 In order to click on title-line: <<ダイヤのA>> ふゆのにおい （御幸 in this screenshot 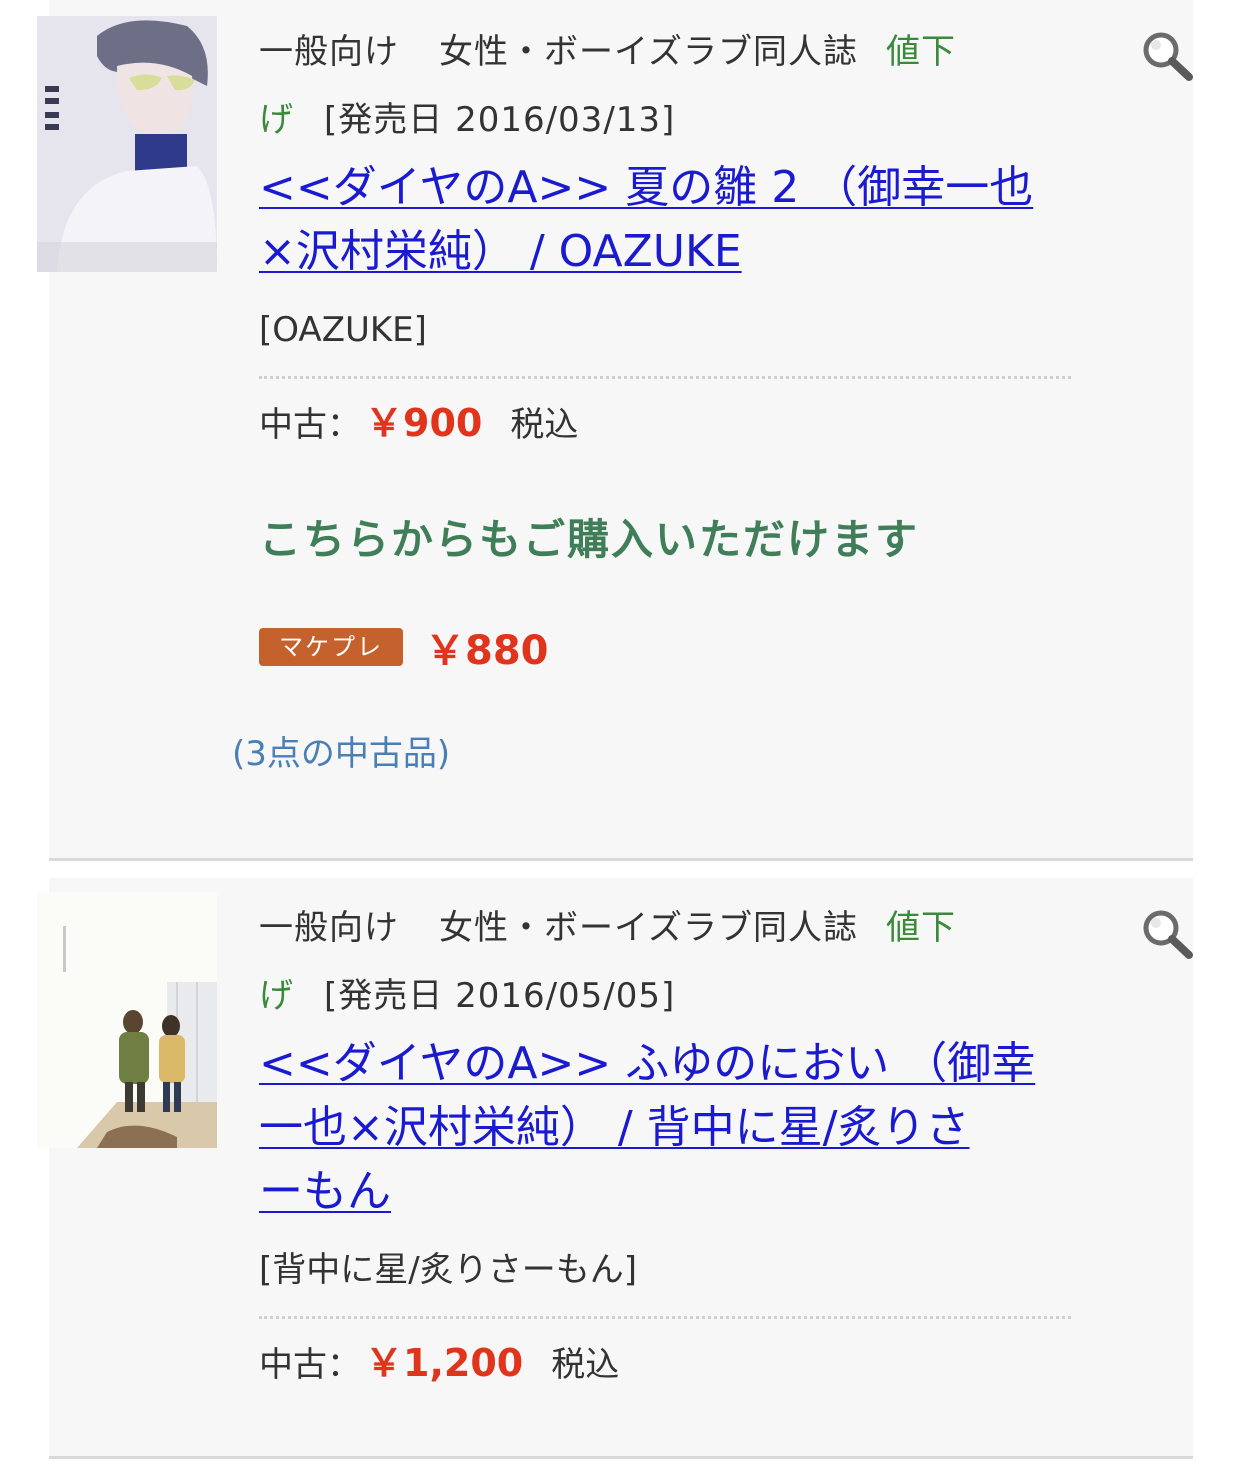, I will do `click(647, 1063)`.